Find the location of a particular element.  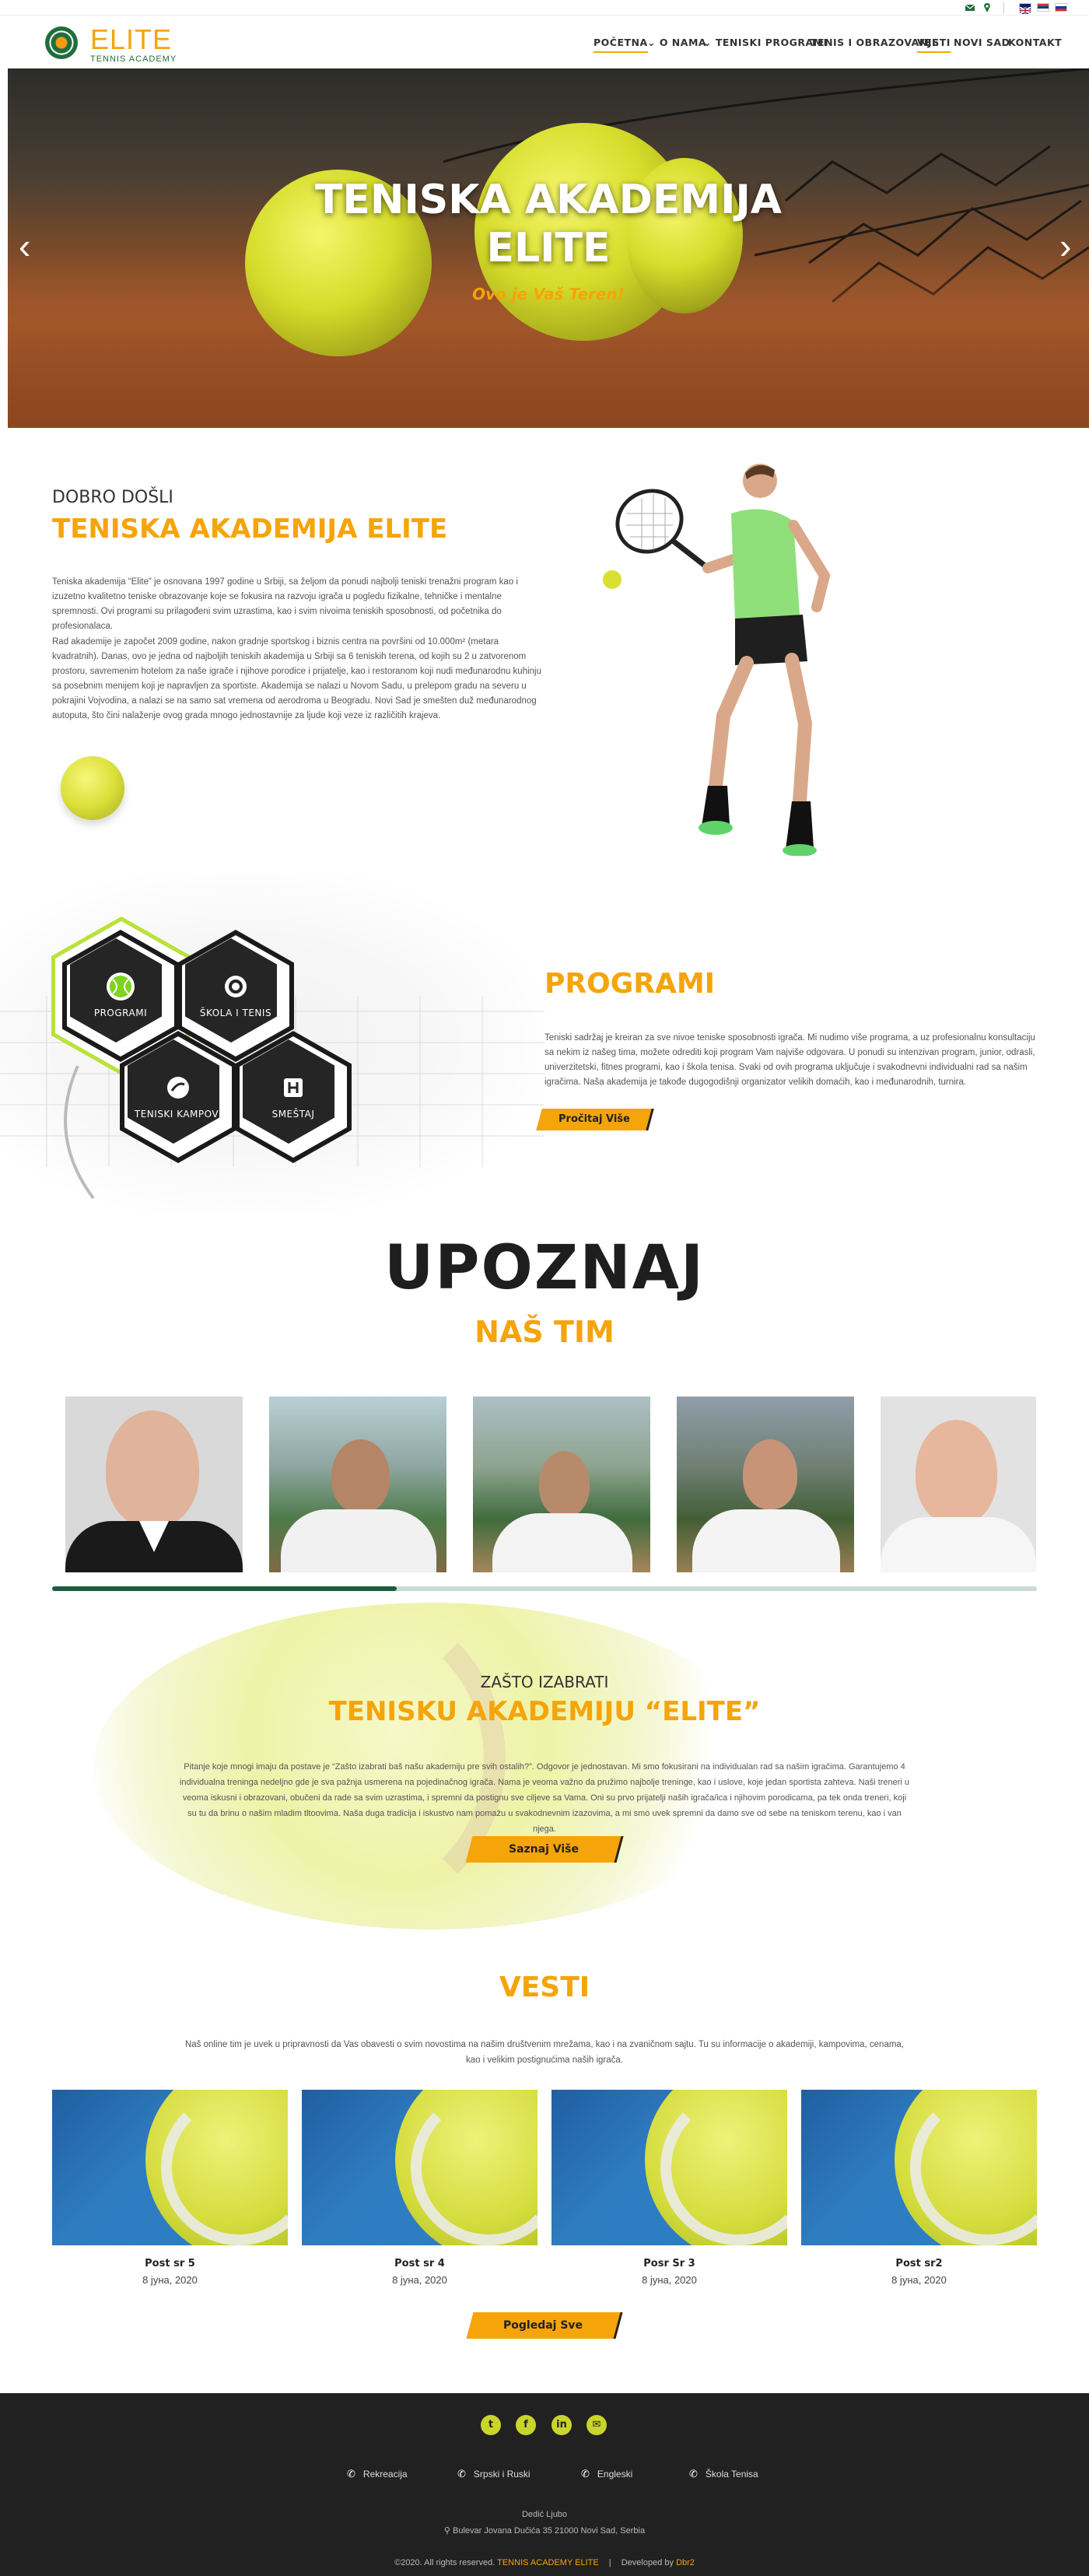

news-post-title: Post sr 4 is located at coordinates (419, 2263).